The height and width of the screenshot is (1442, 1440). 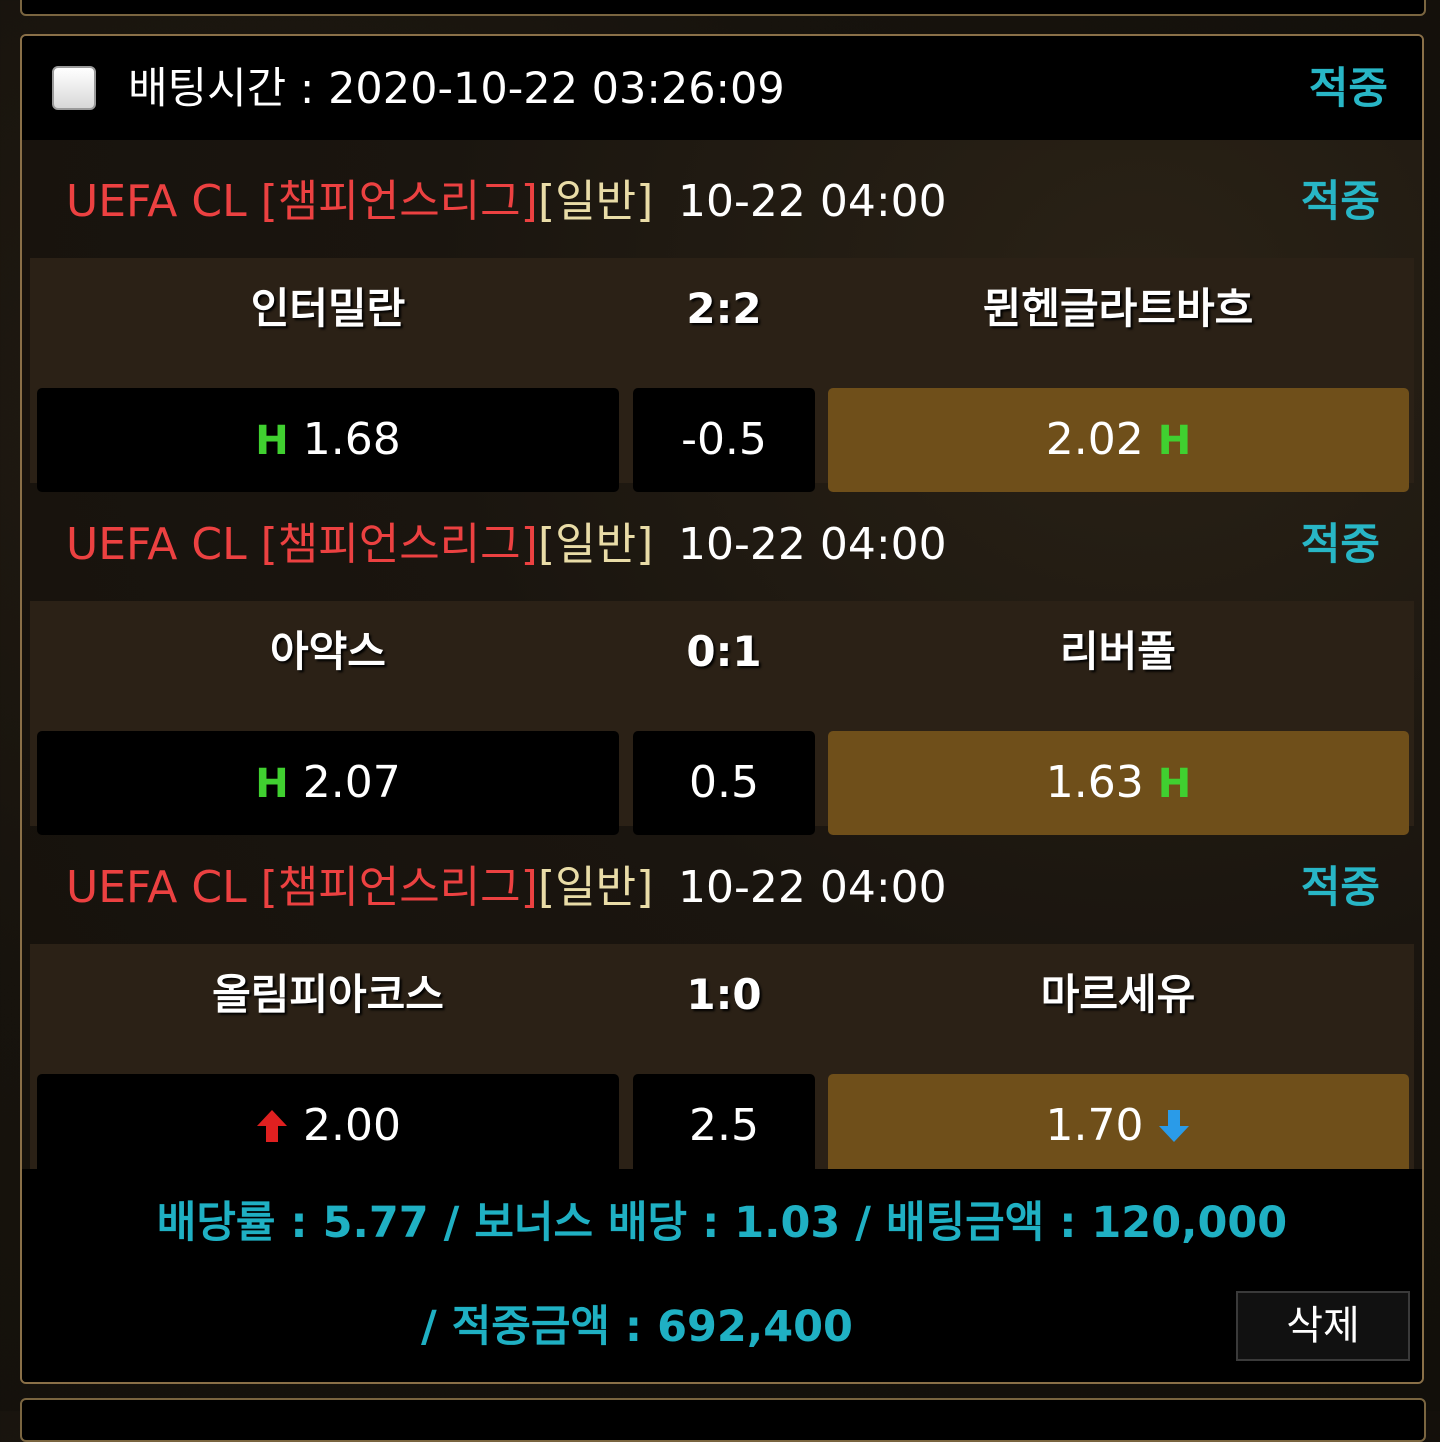 I want to click on away-team: 마르세유, so click(x=1118, y=994).